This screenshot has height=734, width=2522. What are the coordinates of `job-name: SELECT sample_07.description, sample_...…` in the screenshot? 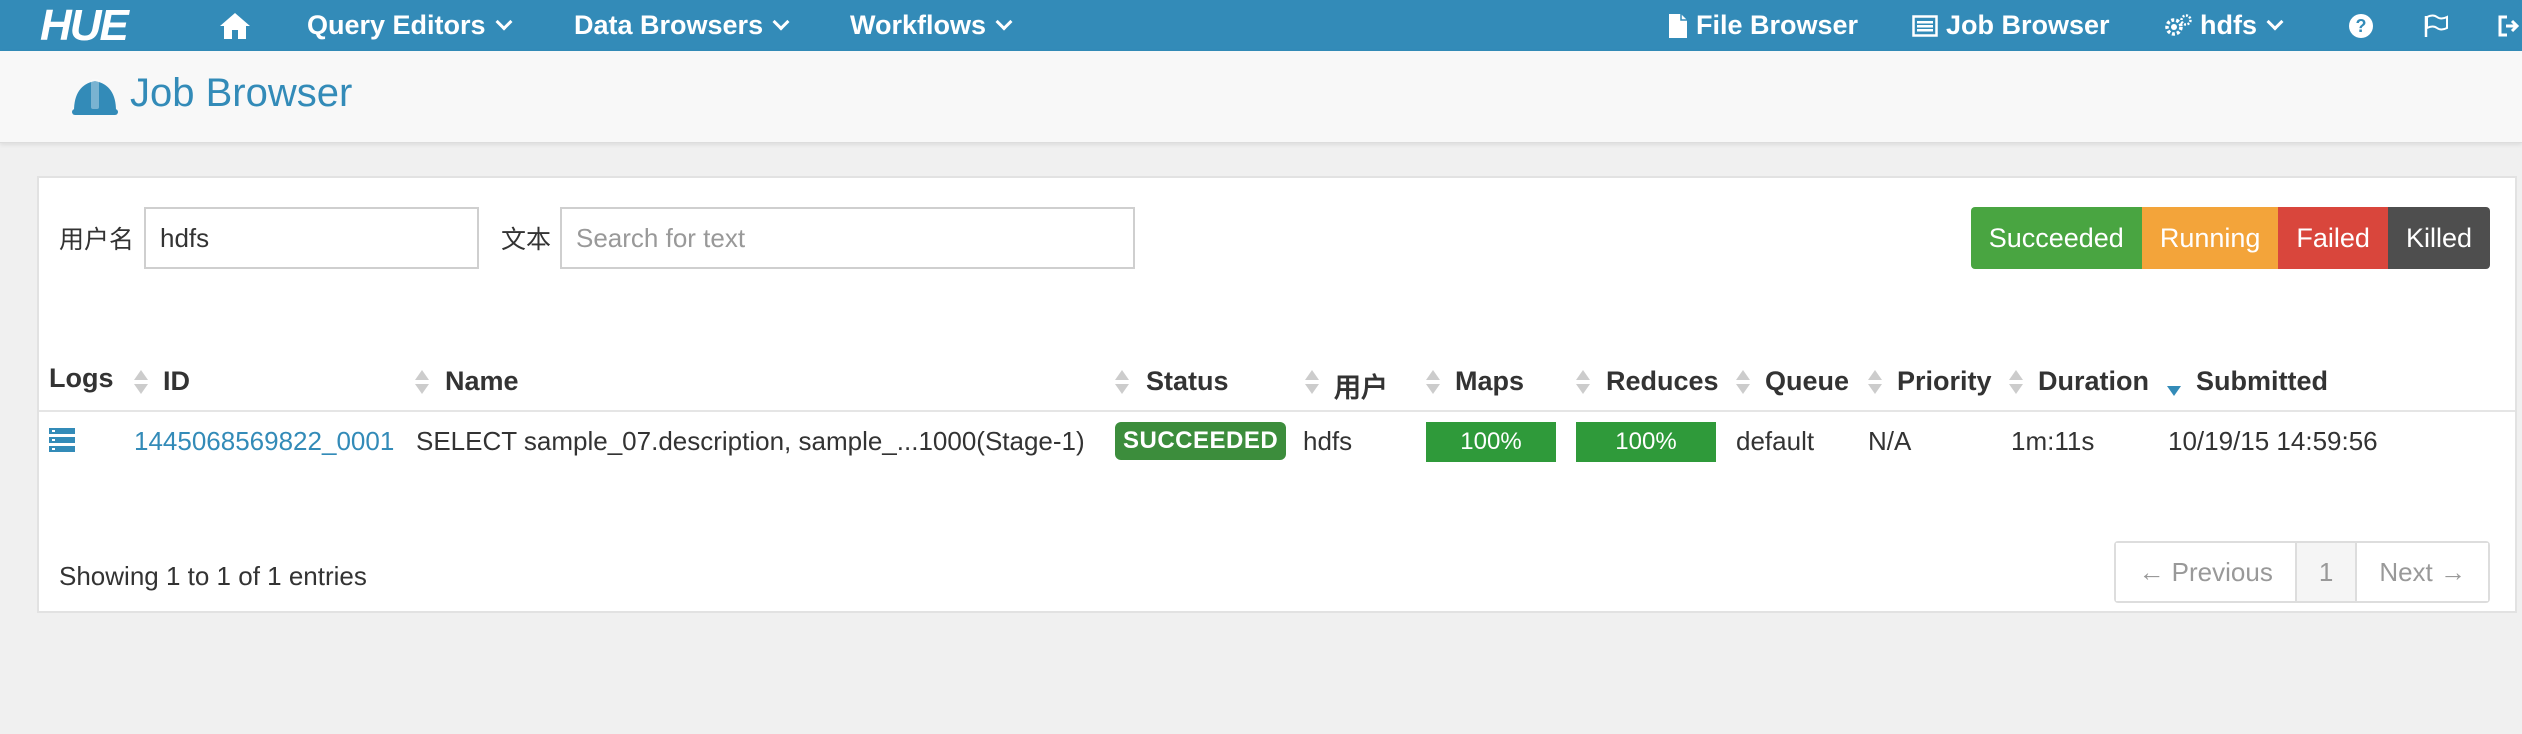 It's located at (750, 441).